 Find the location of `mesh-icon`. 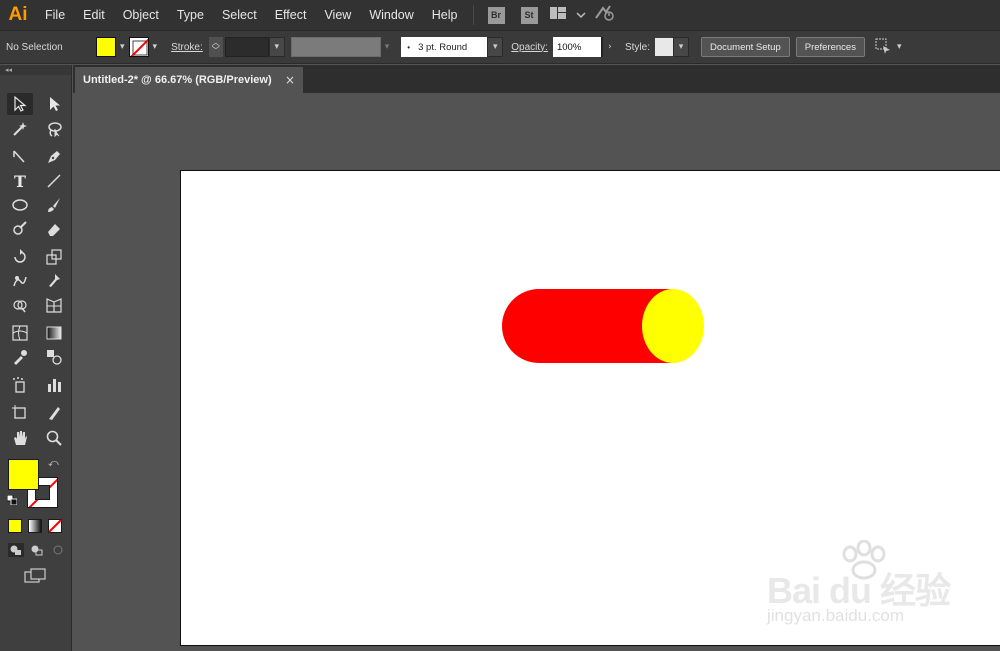

mesh-icon is located at coordinates (20, 333).